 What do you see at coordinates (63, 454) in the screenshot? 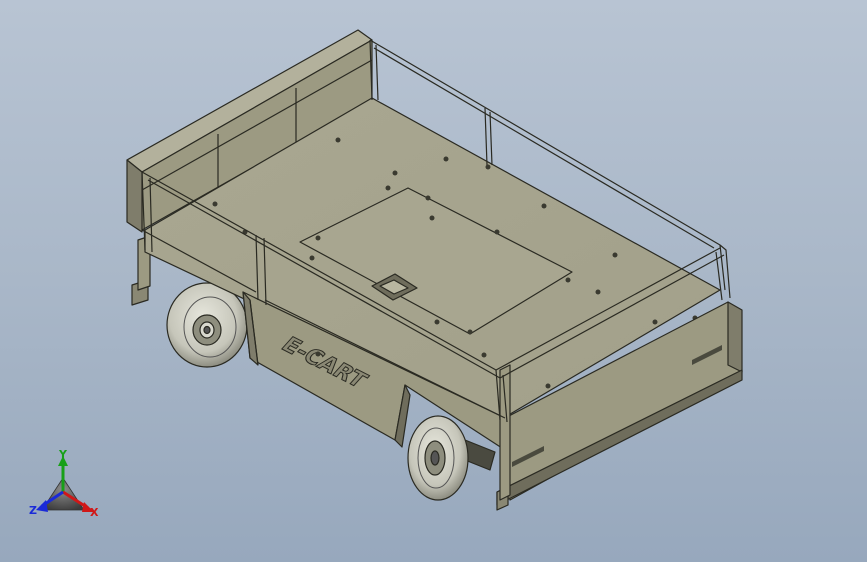
I see `y-axis-label: Y` at bounding box center [63, 454].